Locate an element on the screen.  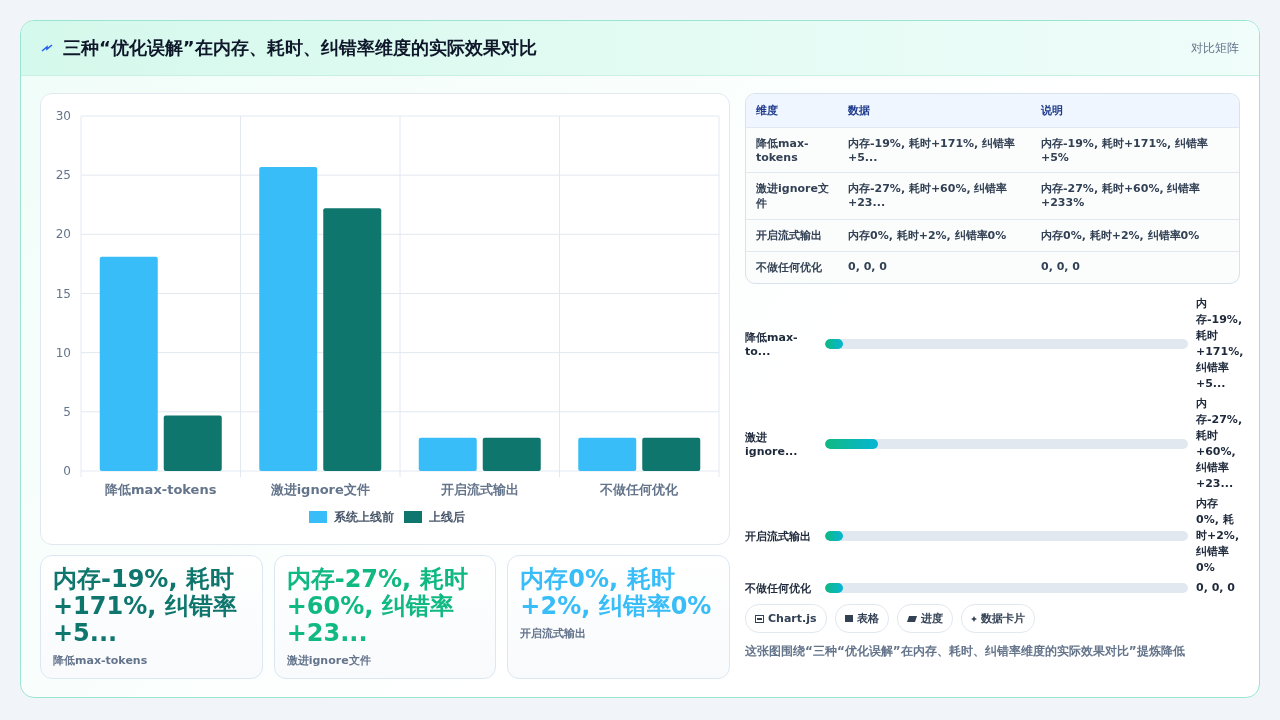
y-tick-label: 10 is located at coordinates (63, 352).